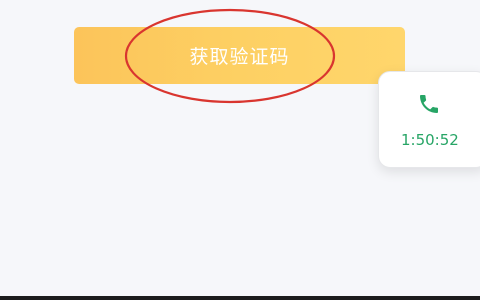 The height and width of the screenshot is (300, 480). Describe the element at coordinates (240, 298) in the screenshot. I see `bottom-edge-bar` at that location.